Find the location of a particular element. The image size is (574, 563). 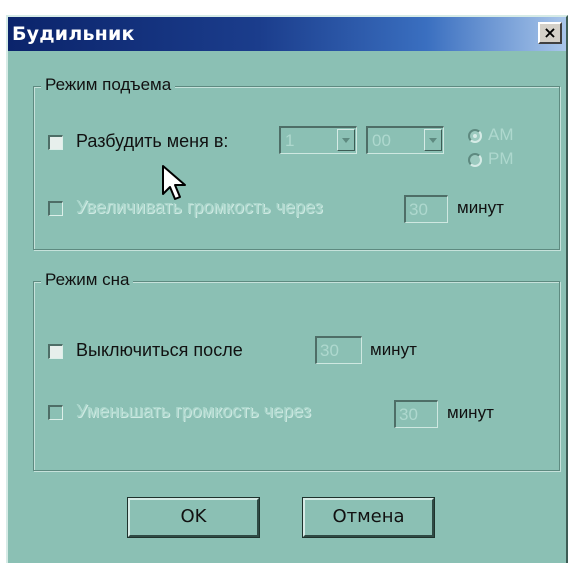

decrease-minutes-field: 30 is located at coordinates (416, 414).